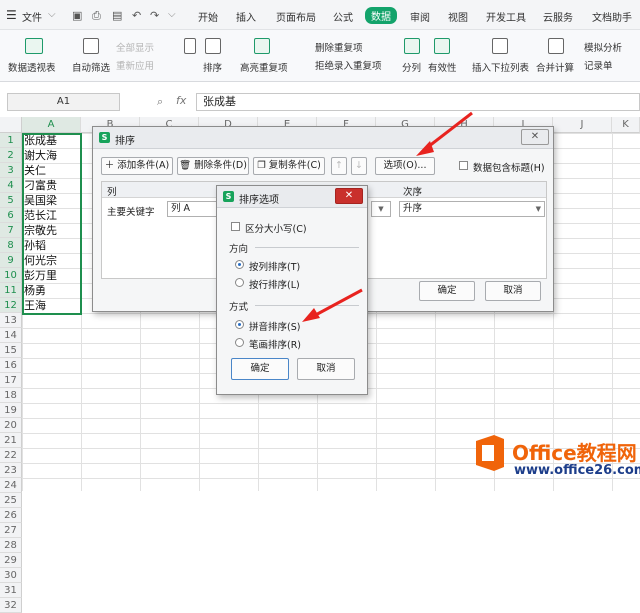 The image size is (640, 613). What do you see at coordinates (11, 545) in the screenshot?
I see `row-header: 28` at bounding box center [11, 545].